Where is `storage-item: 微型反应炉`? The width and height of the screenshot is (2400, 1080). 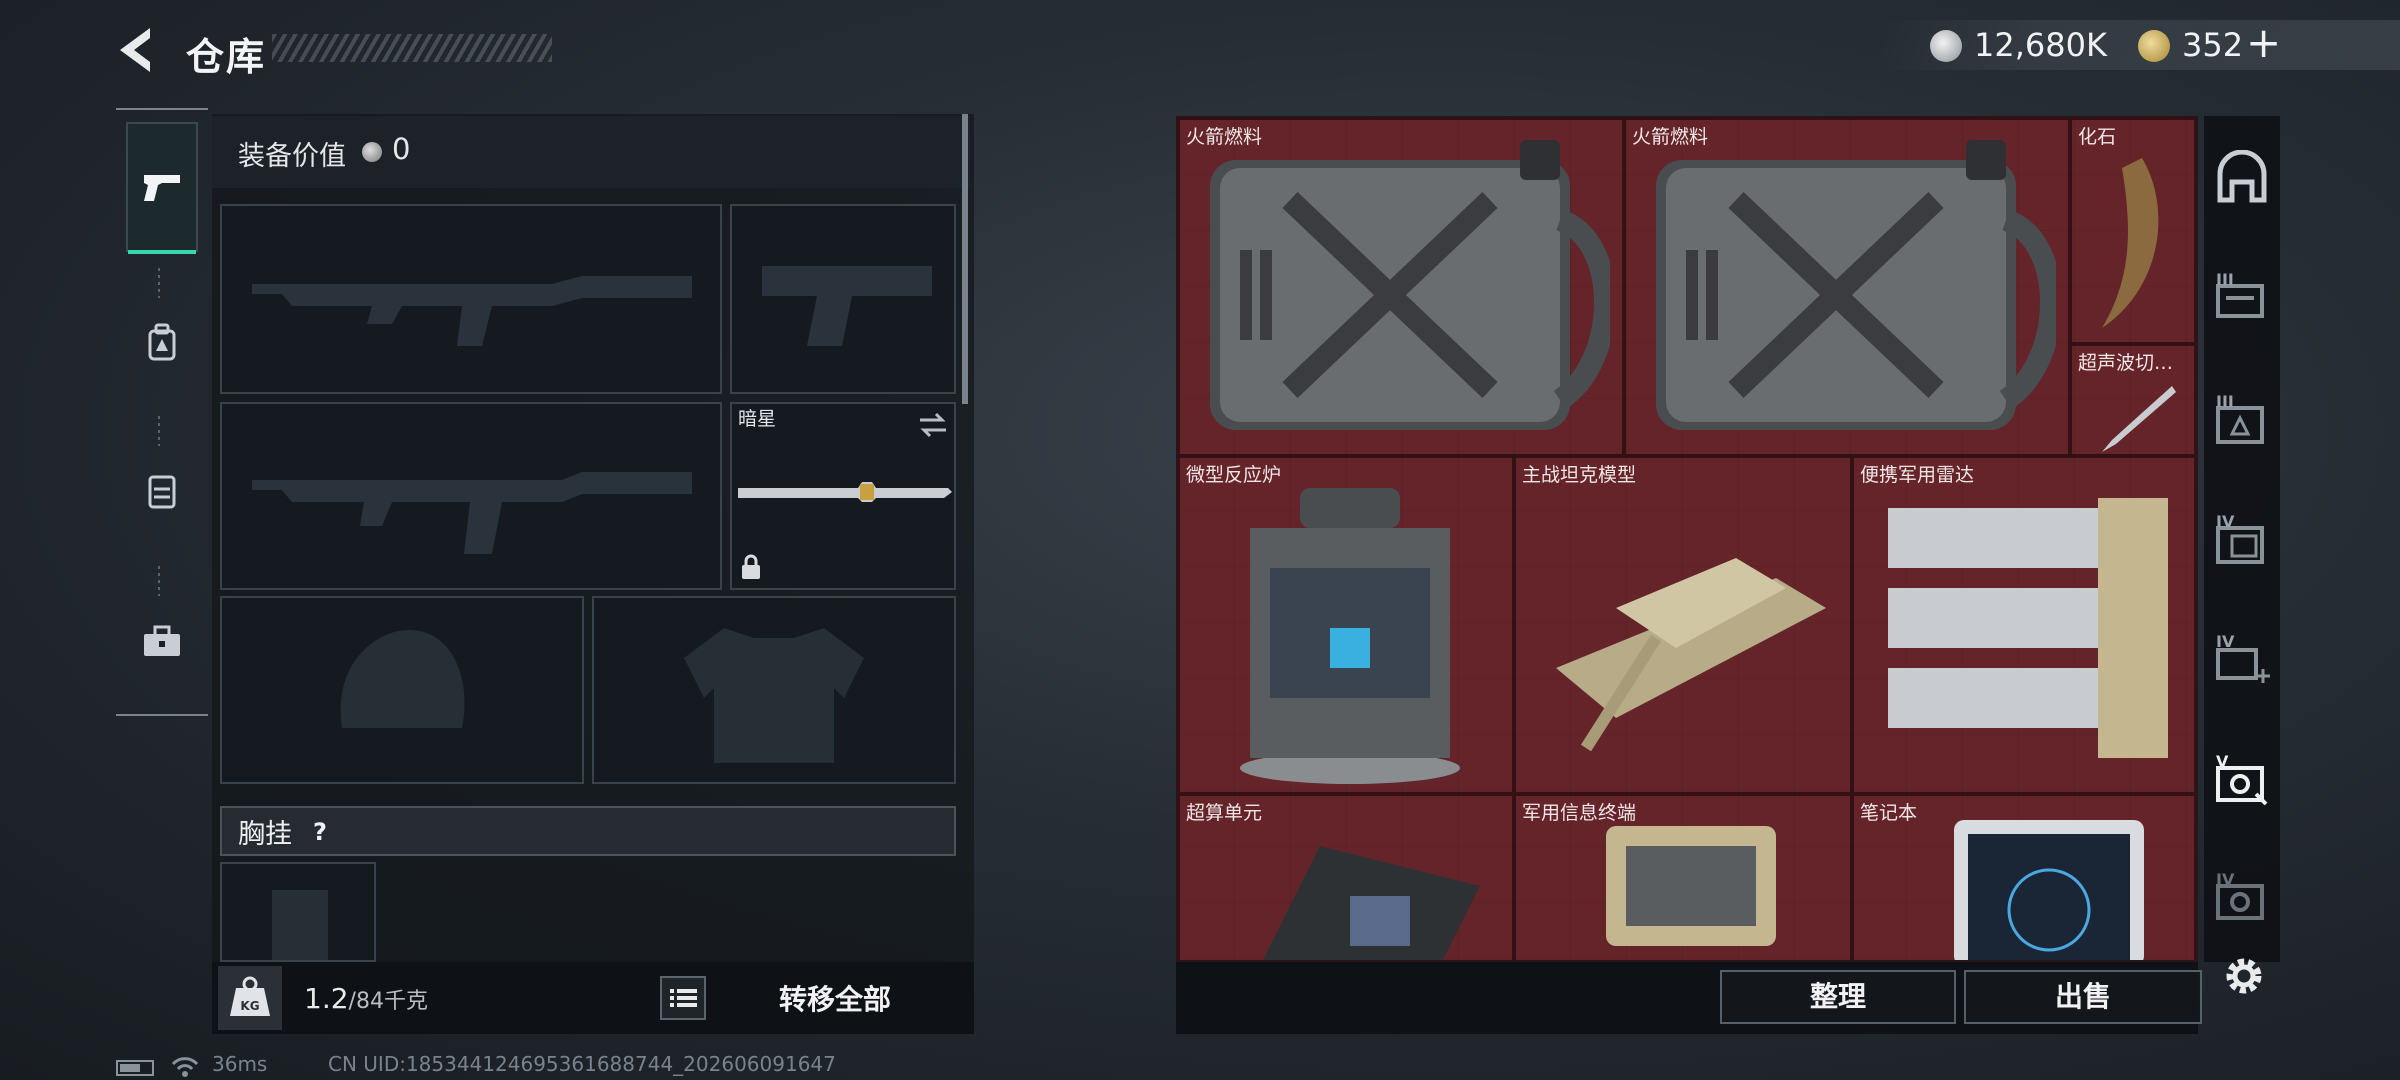 storage-item: 微型反应炉 is located at coordinates (1346, 625).